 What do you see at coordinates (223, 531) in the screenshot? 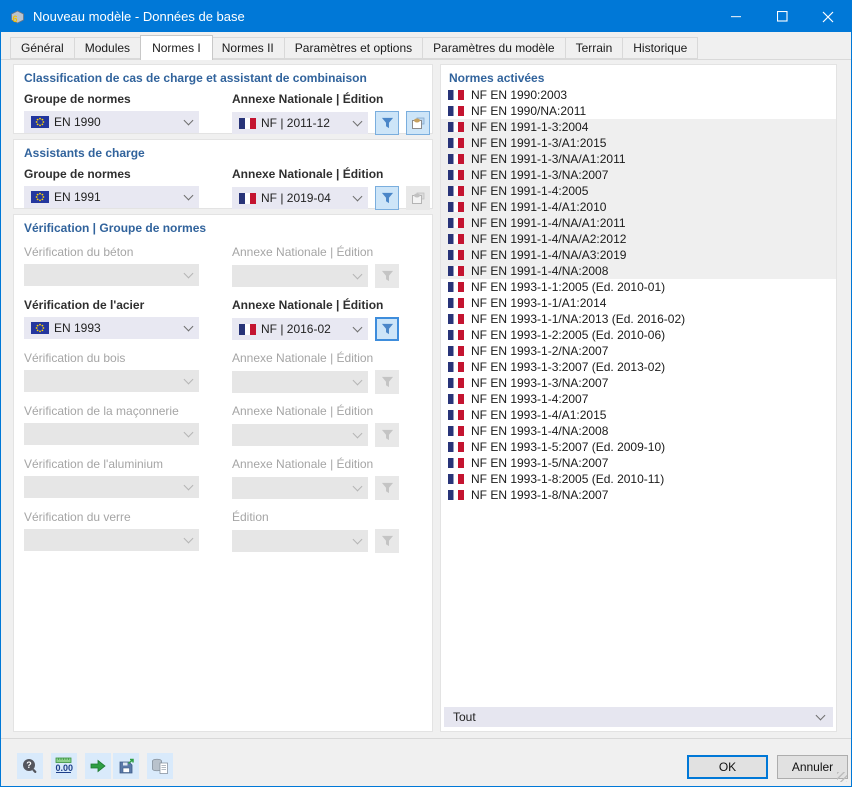
I see `verification-row: Vérification du verre Édition` at bounding box center [223, 531].